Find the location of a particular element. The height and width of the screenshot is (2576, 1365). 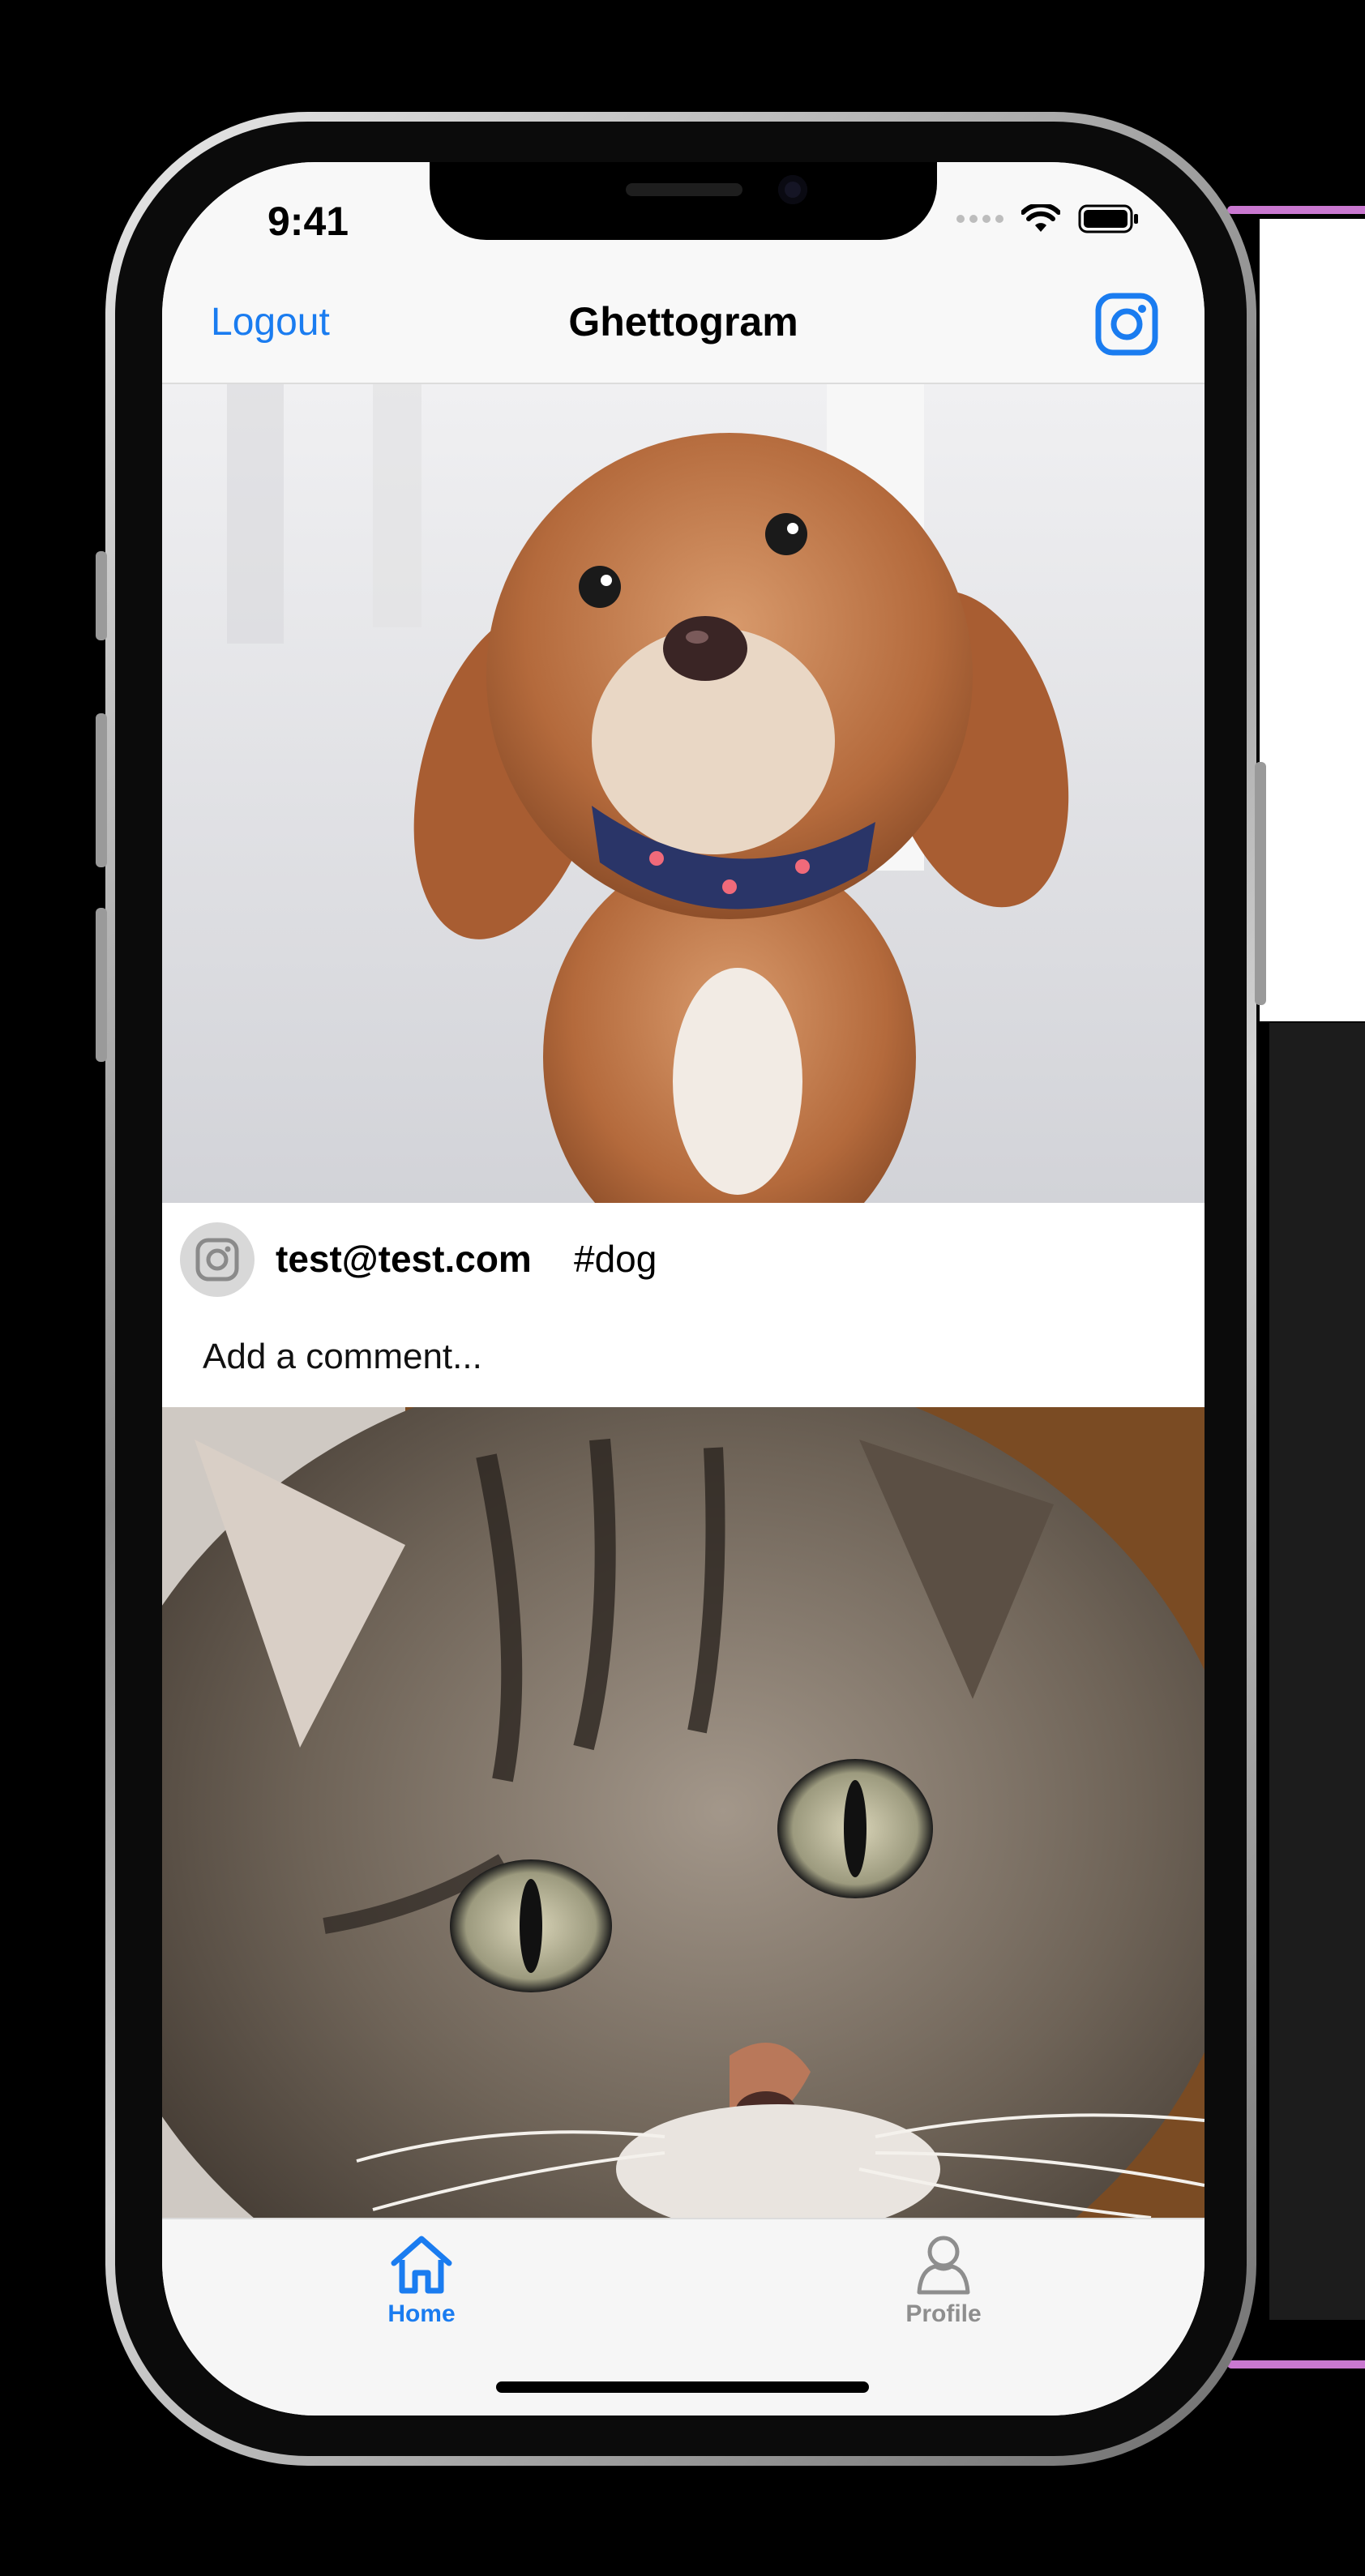

tab-home-label: Home is located at coordinates (422, 2313).